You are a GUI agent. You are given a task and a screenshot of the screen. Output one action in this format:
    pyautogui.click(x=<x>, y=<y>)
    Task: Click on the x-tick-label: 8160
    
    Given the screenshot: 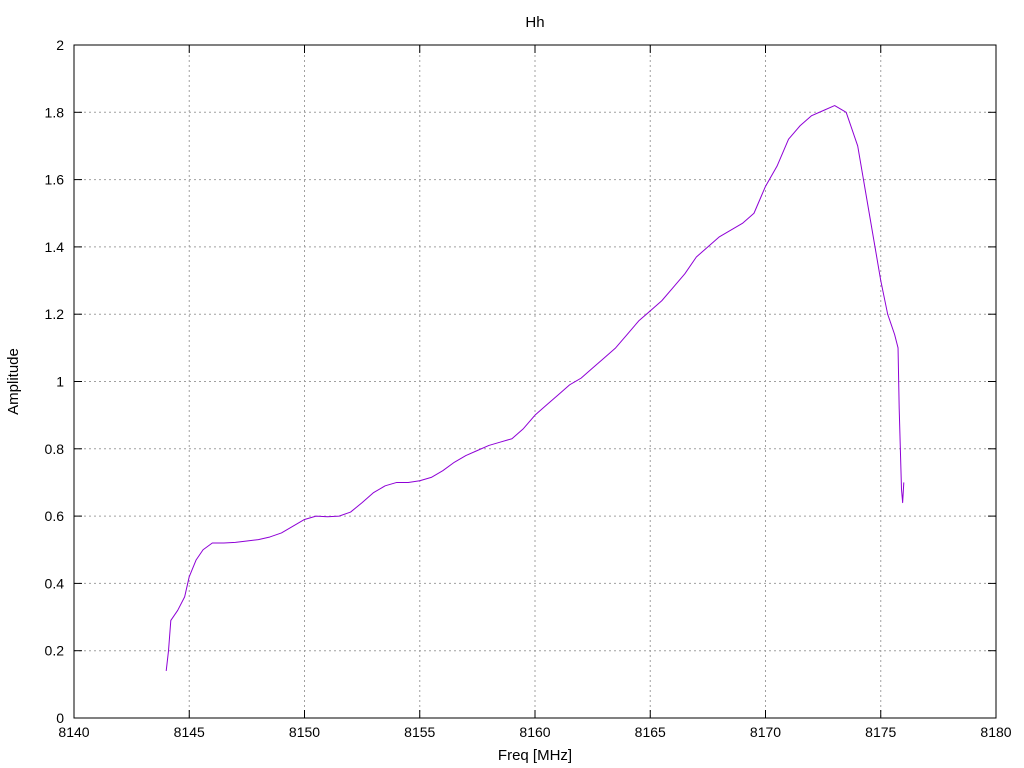 What is the action you would take?
    pyautogui.click(x=534, y=732)
    